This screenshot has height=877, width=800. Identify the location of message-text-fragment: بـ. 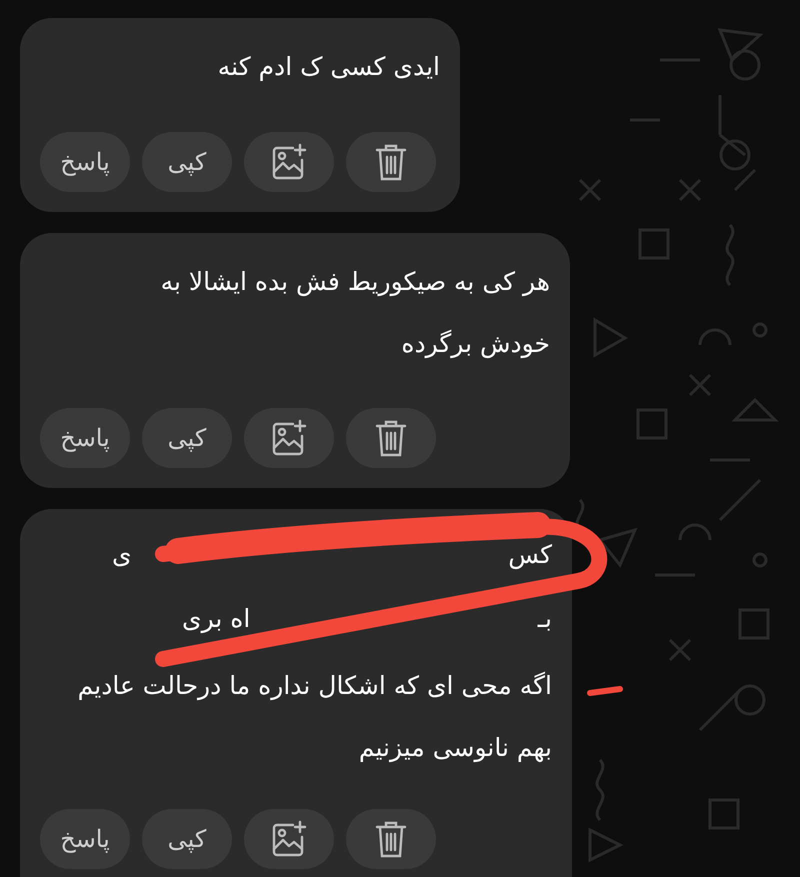
(545, 619).